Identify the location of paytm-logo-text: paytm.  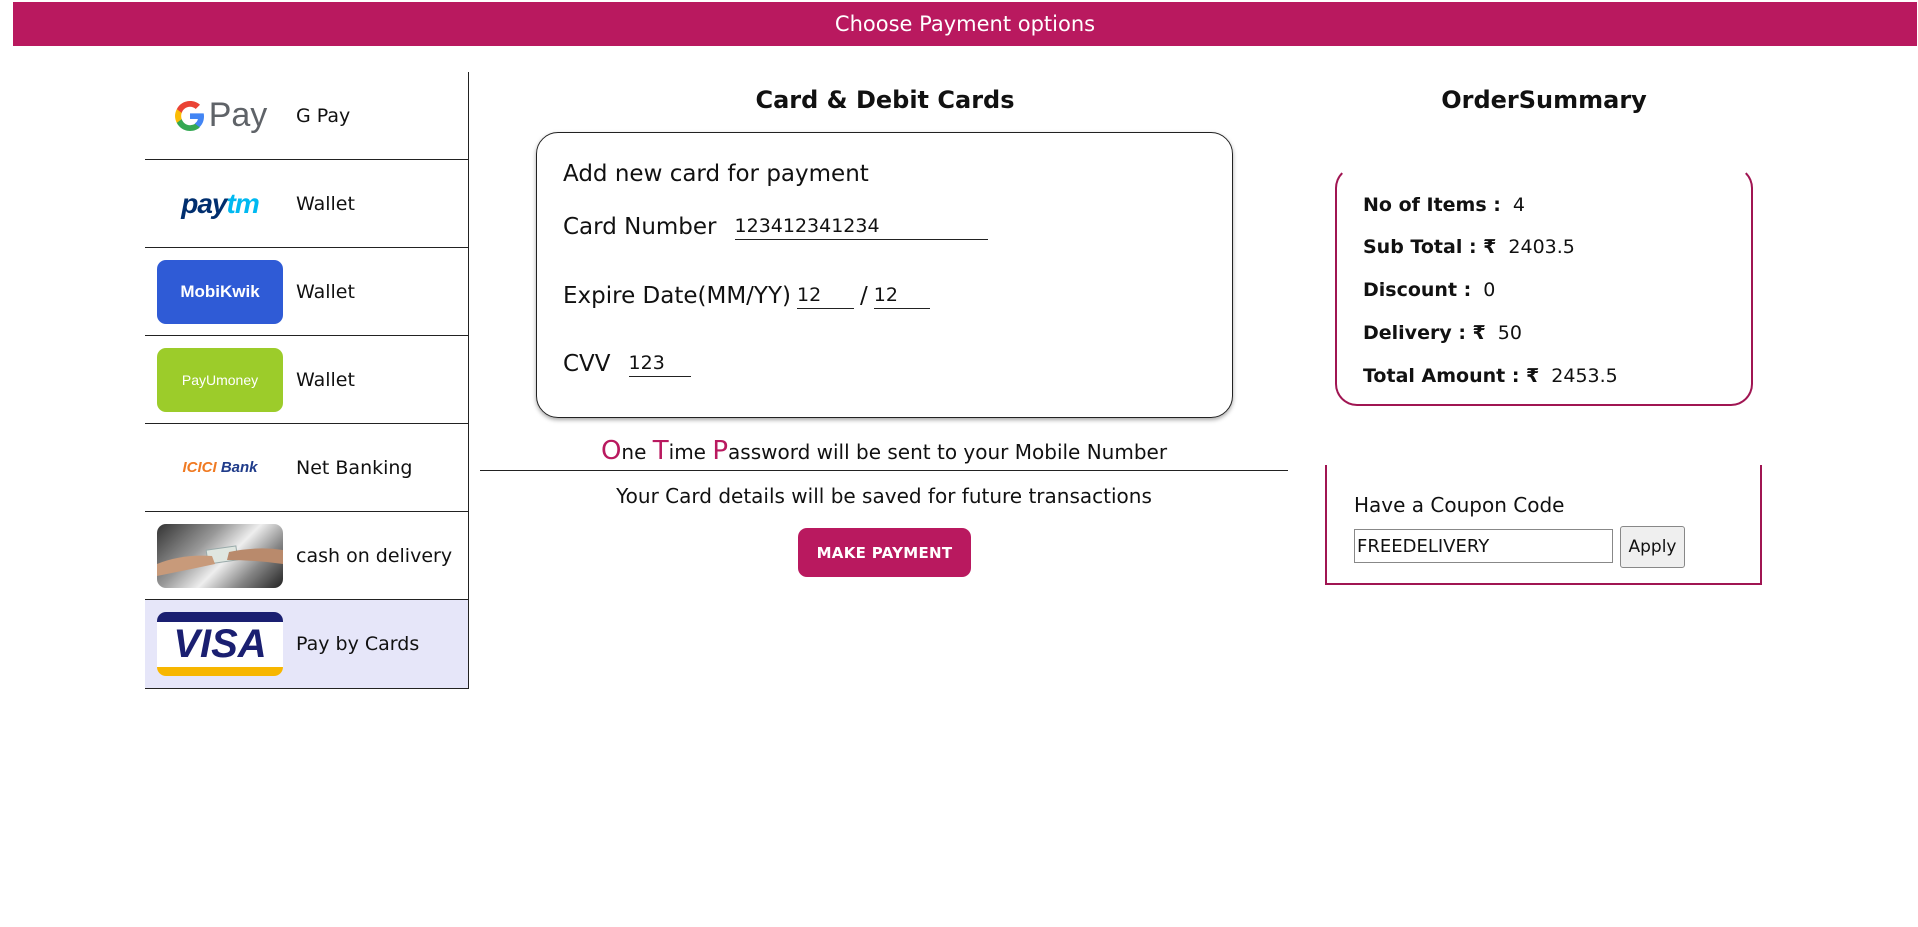
(220, 203).